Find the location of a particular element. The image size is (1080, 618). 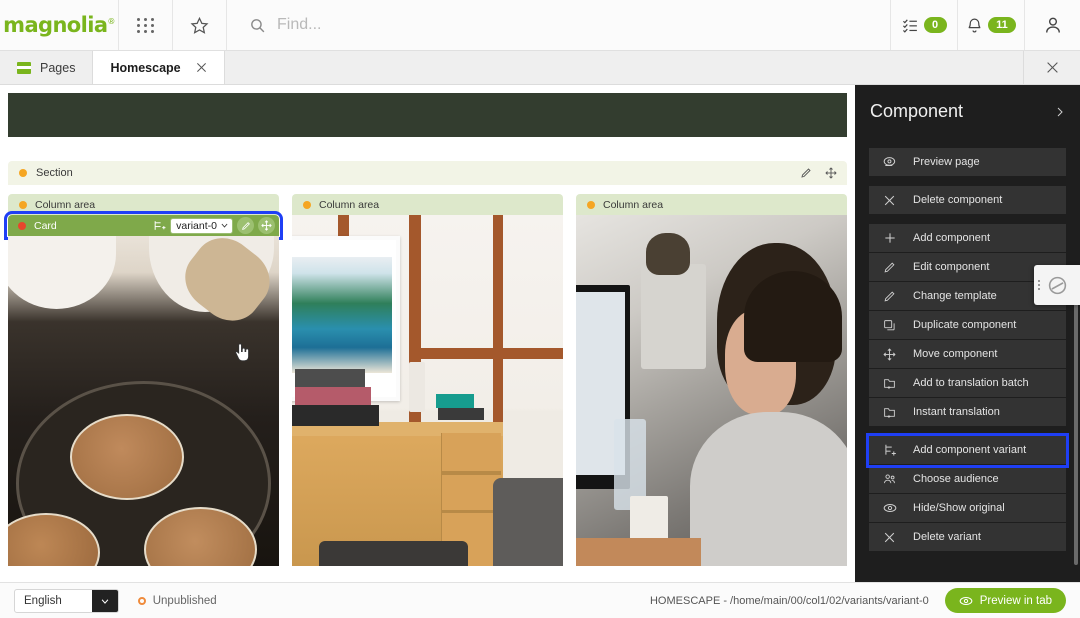

pancake-photo is located at coordinates (143, 401).